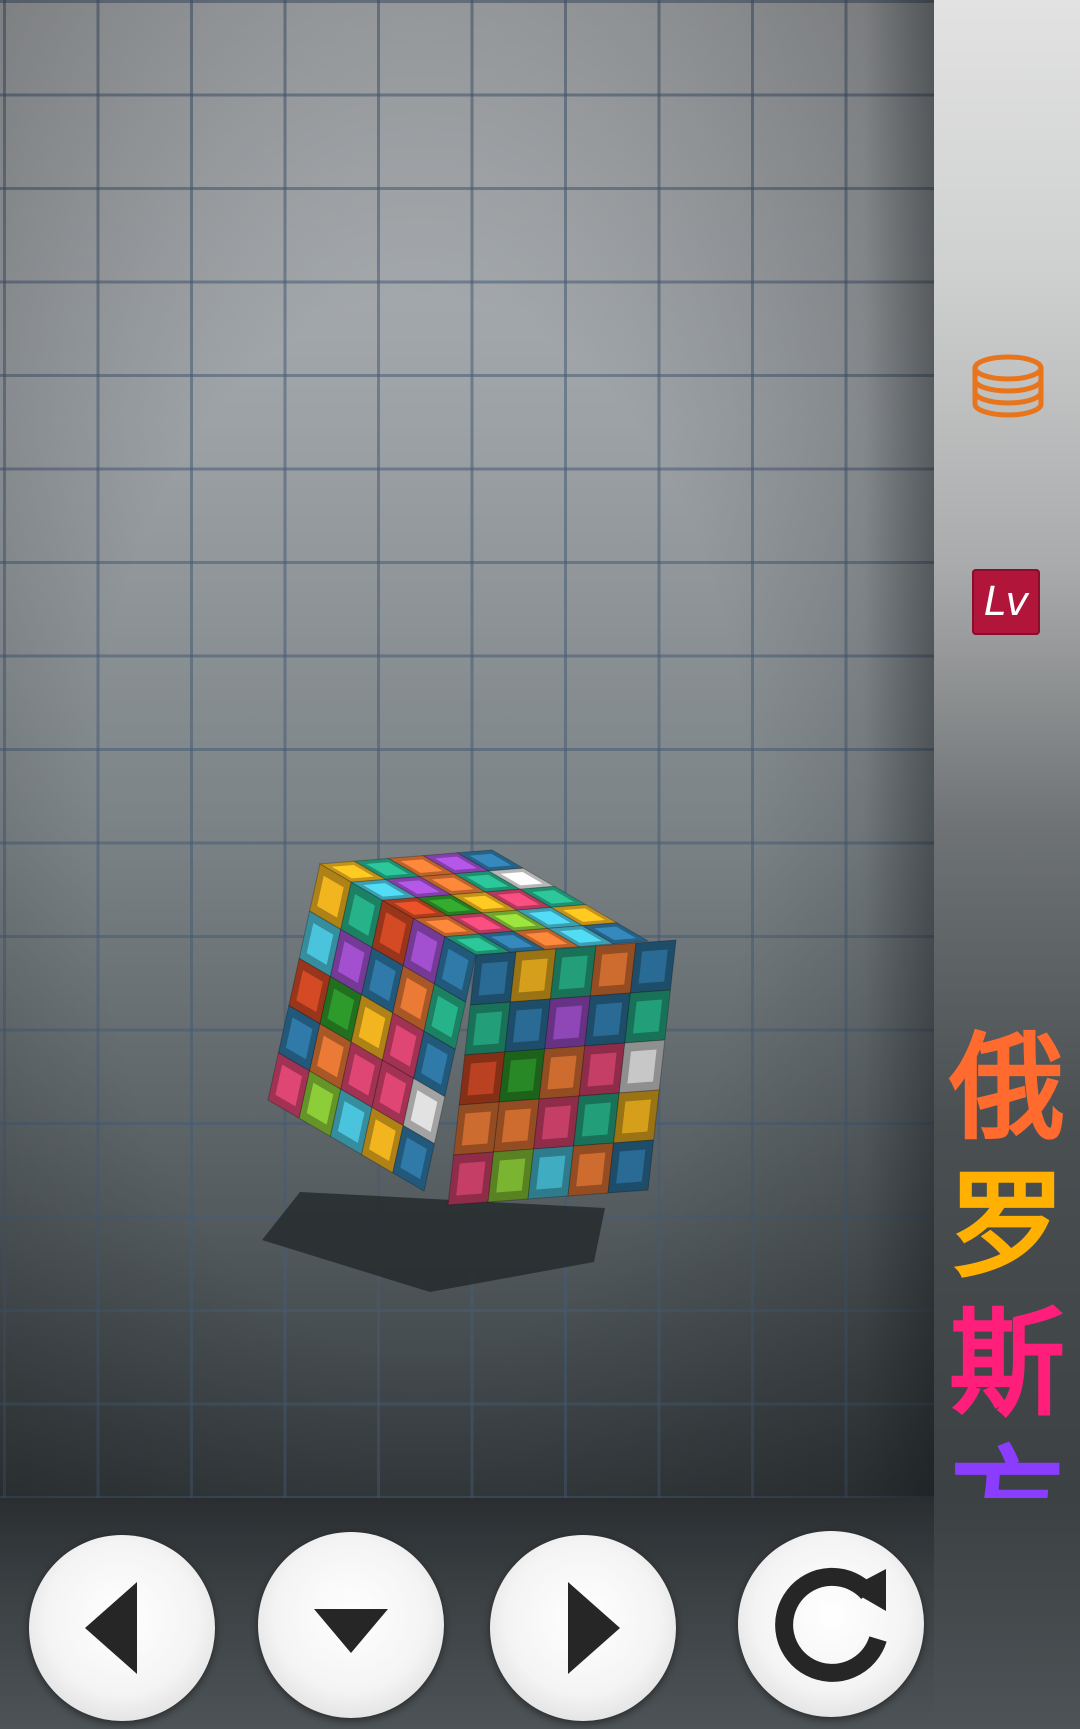 This screenshot has width=1080, height=1729. I want to click on rotate-clockwise-icon, so click(831, 1624).